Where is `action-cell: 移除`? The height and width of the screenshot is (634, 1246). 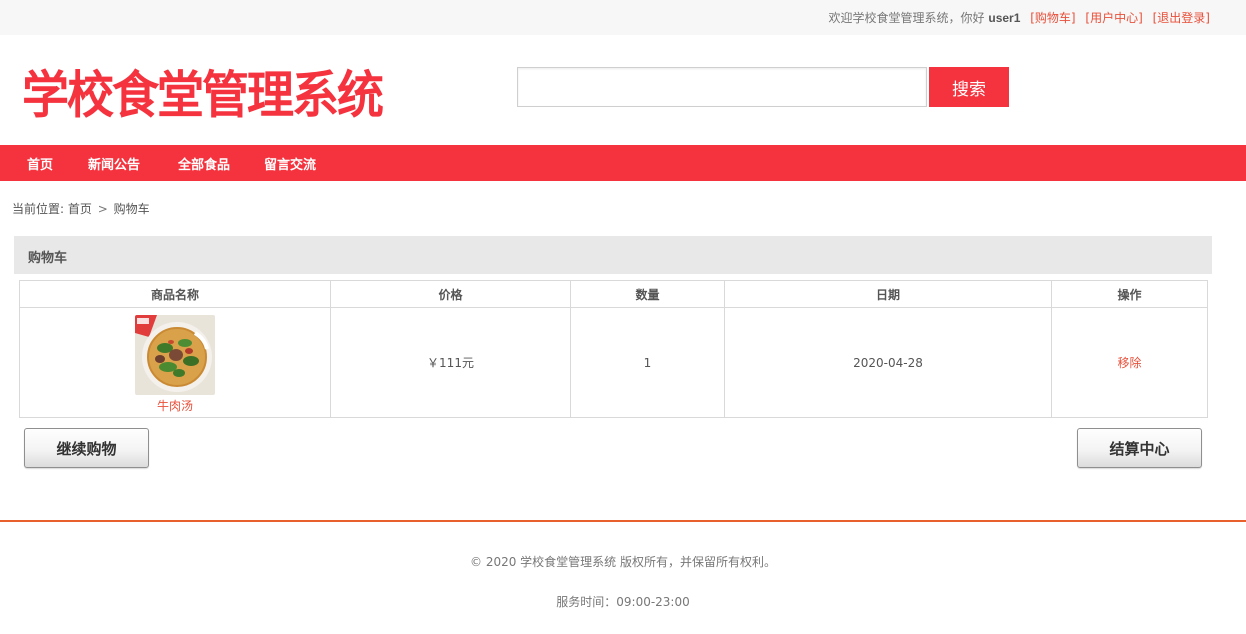 action-cell: 移除 is located at coordinates (1129, 362).